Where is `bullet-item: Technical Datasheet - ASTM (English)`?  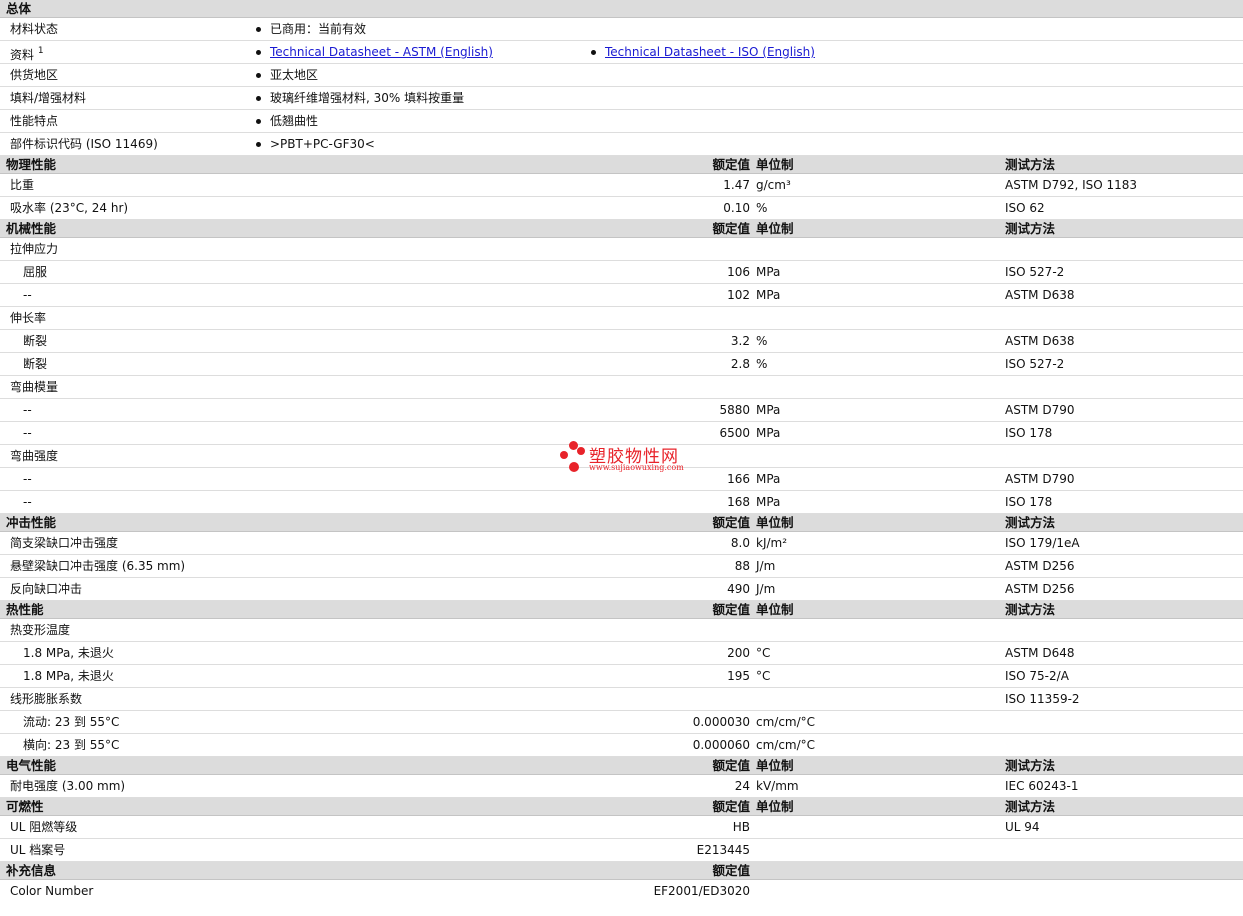
bullet-item: Technical Datasheet - ASTM (English) is located at coordinates (374, 52).